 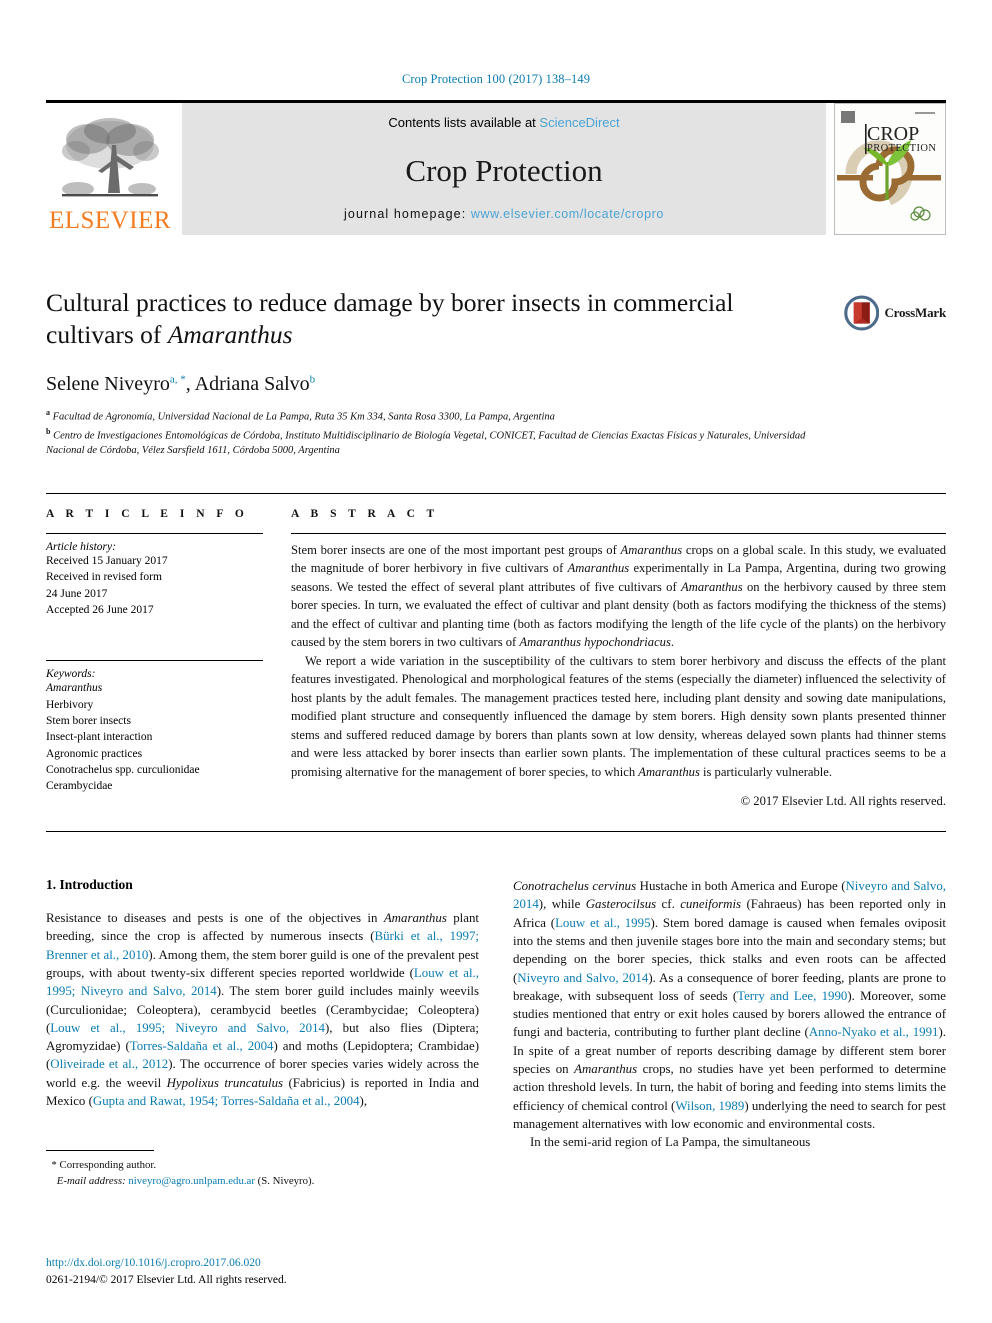 What do you see at coordinates (312, 379) in the screenshot?
I see `author-marks-2: b` at bounding box center [312, 379].